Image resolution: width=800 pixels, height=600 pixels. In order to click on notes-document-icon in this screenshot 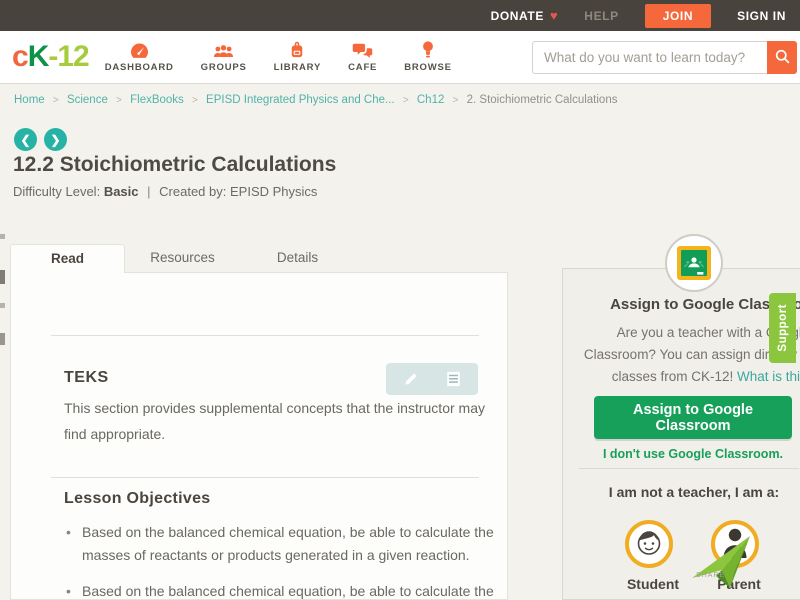, I will do `click(453, 379)`.